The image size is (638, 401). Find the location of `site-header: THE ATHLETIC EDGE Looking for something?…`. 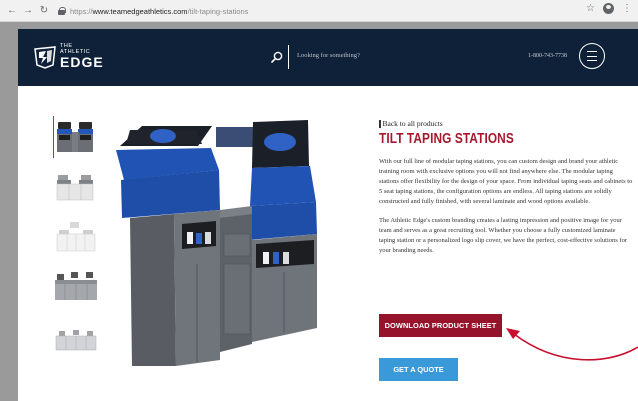

site-header: THE ATHLETIC EDGE Looking for something?… is located at coordinates (328, 57).